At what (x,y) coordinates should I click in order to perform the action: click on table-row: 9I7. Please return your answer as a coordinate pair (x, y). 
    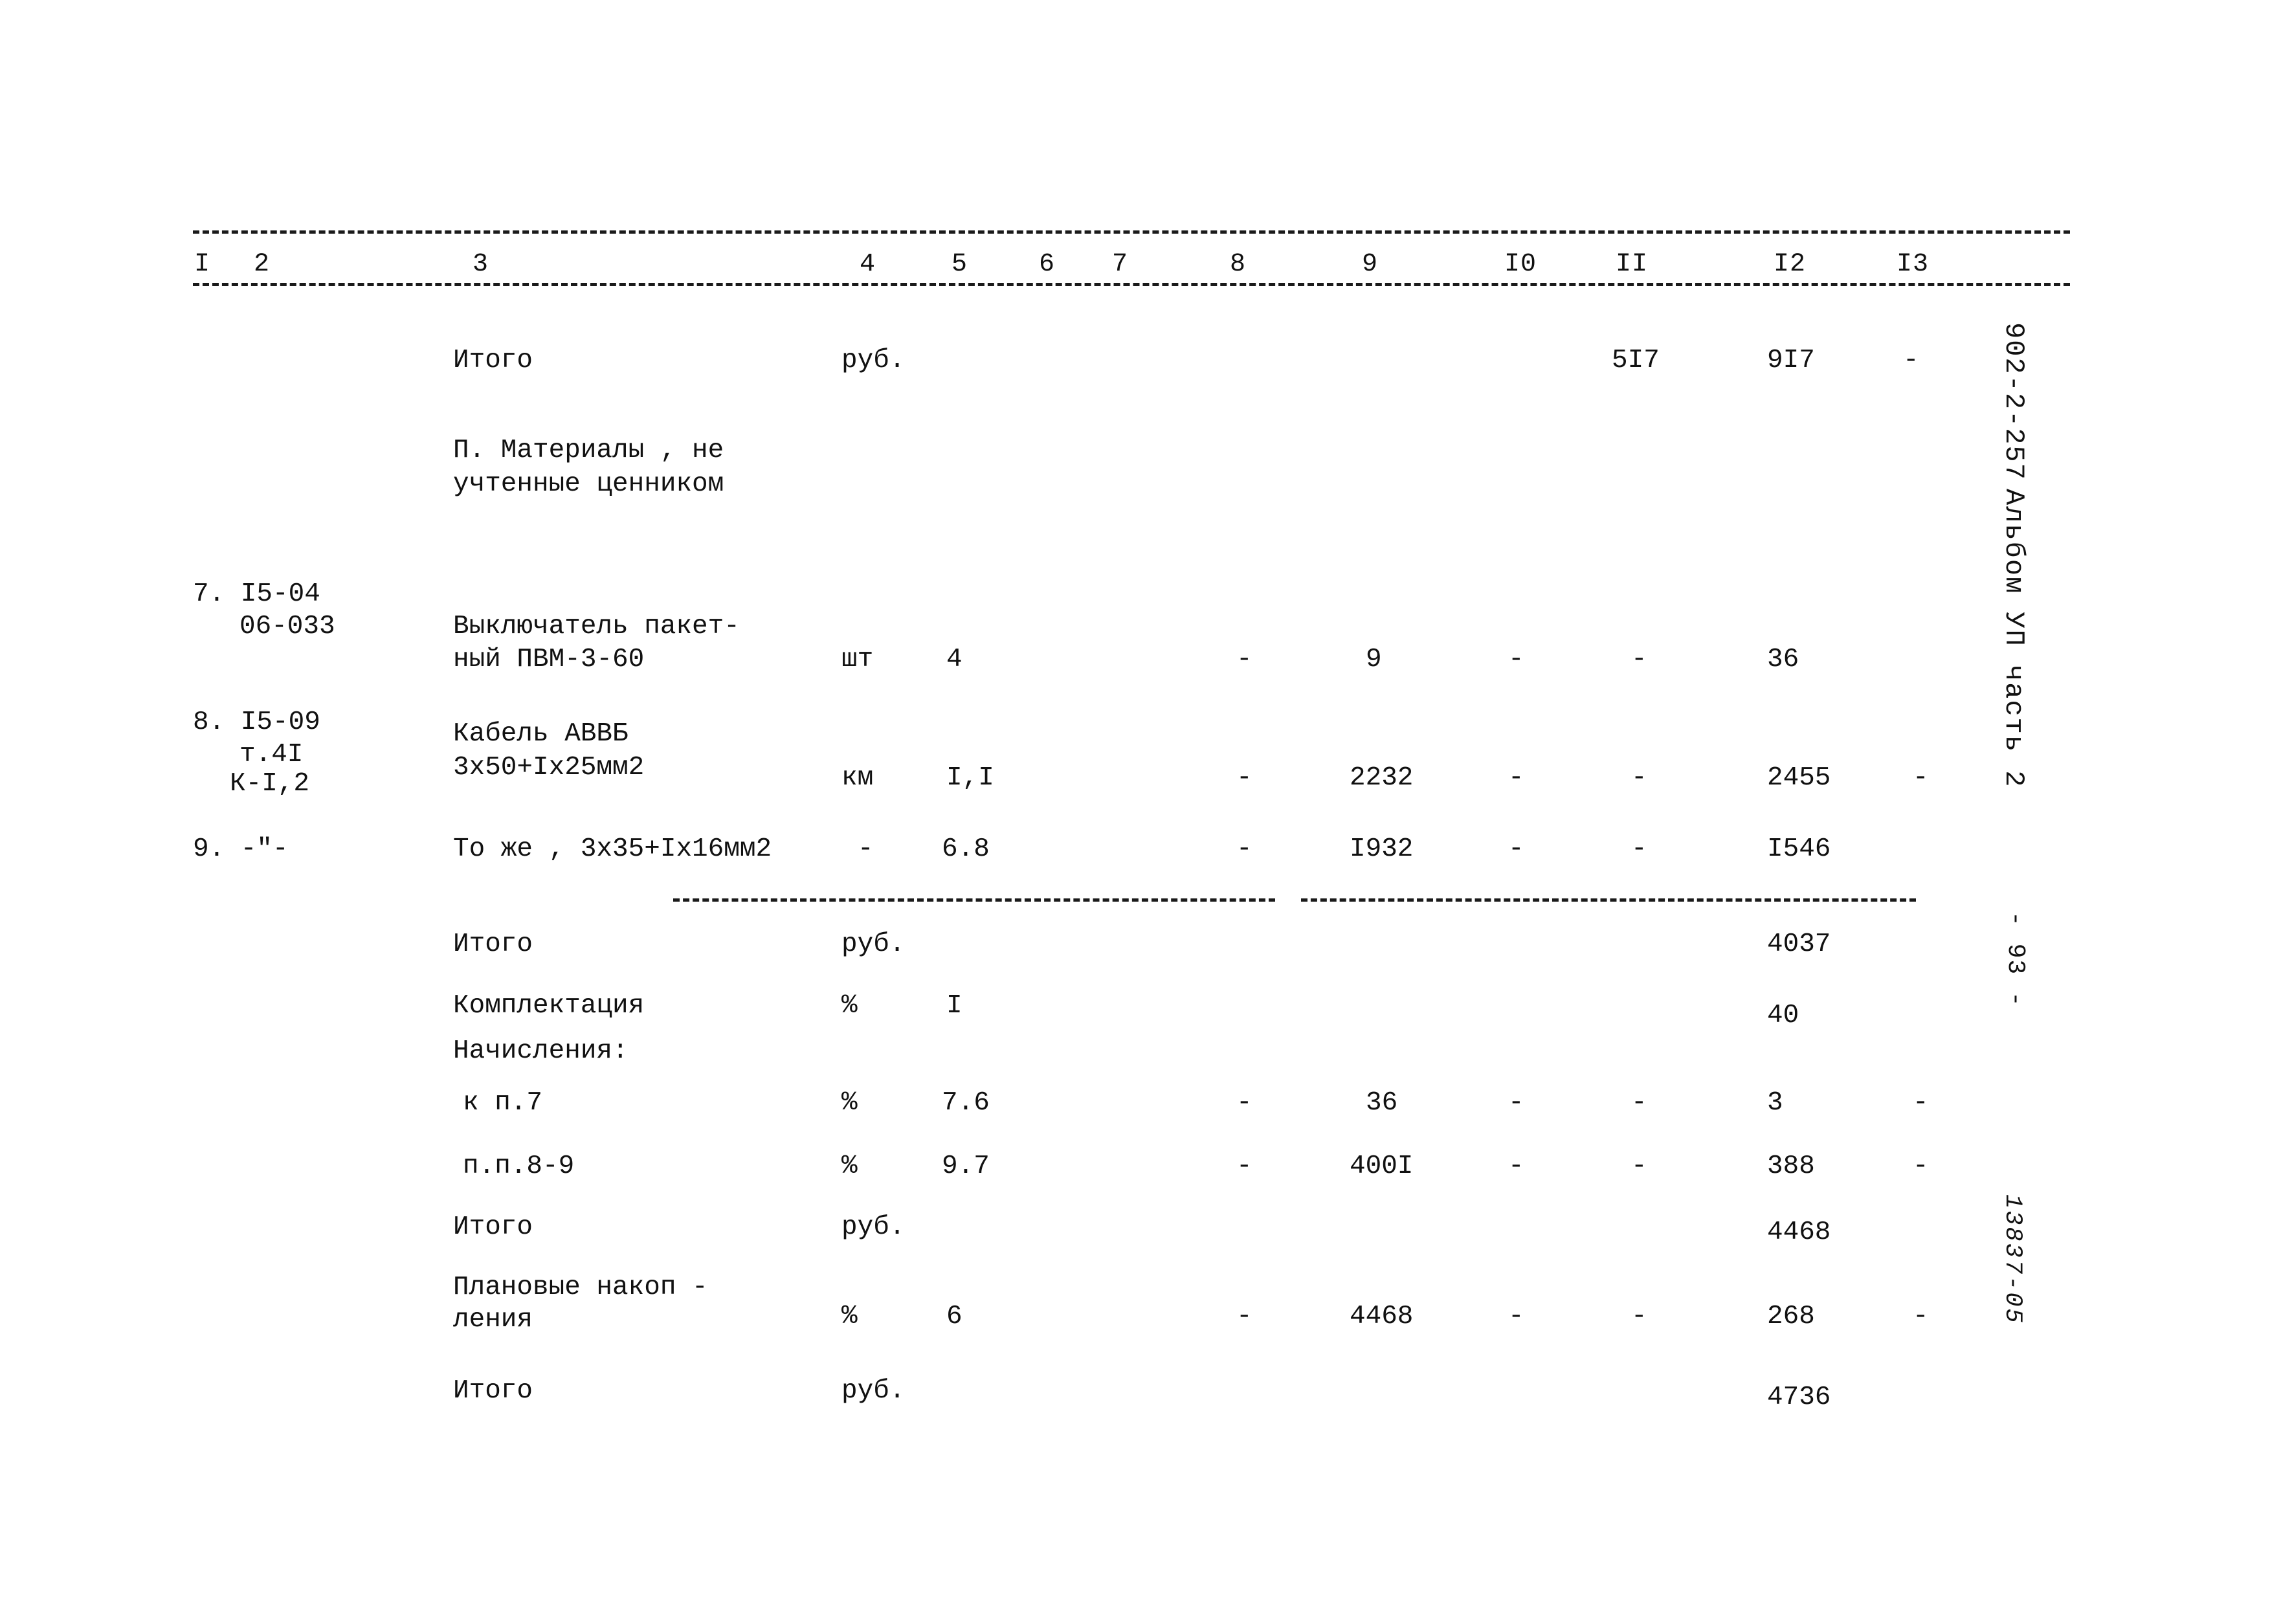
    Looking at the image, I should click on (1791, 360).